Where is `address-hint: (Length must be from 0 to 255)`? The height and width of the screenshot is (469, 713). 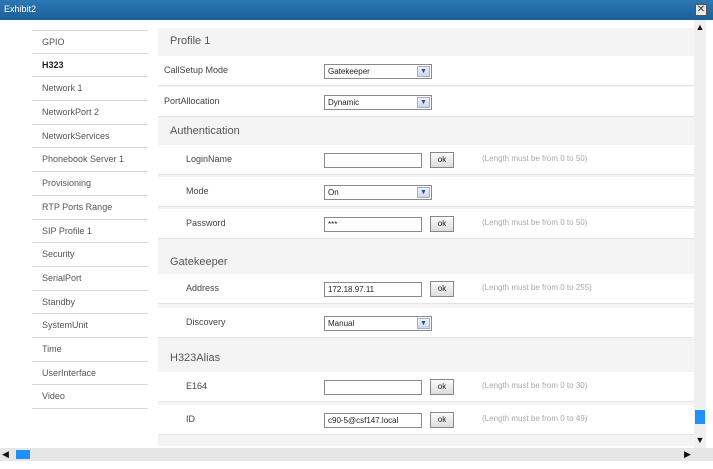 address-hint: (Length must be from 0 to 255) is located at coordinates (537, 287).